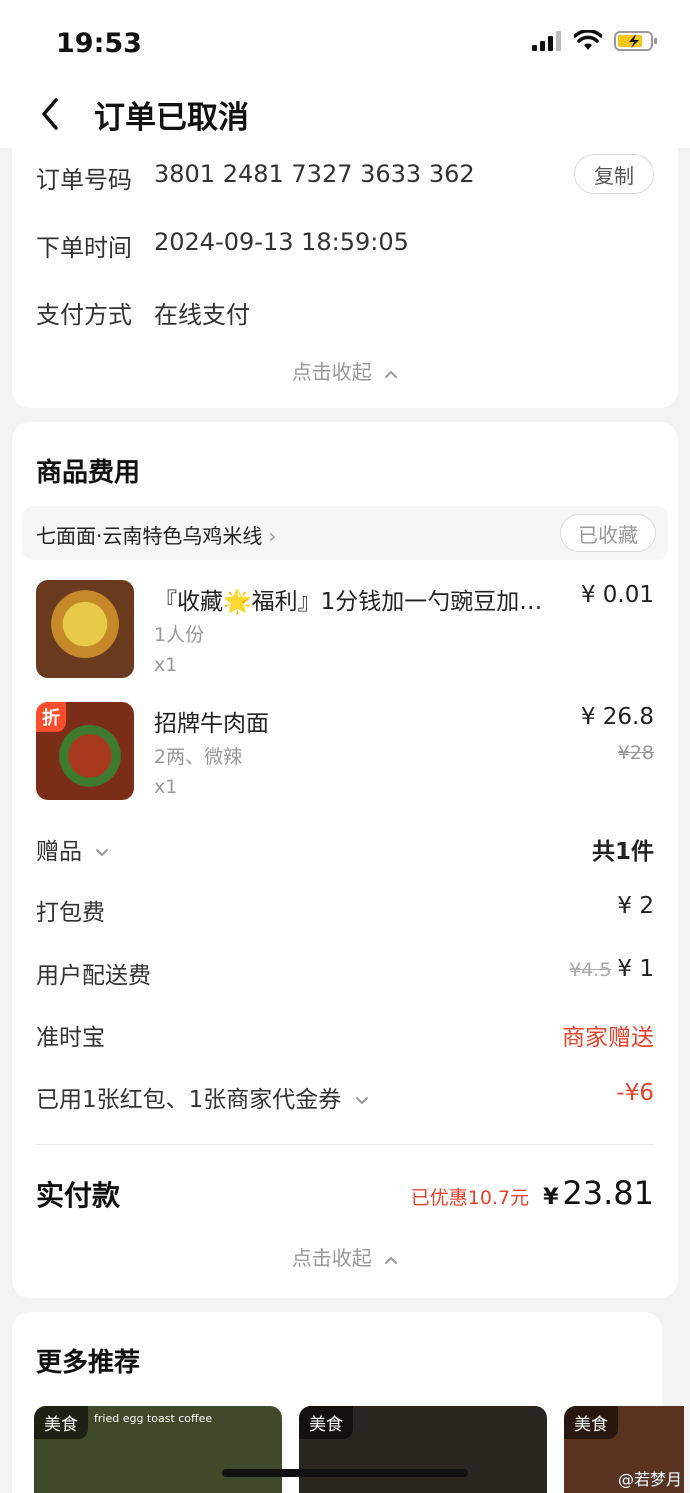 The width and height of the screenshot is (690, 1493). Describe the element at coordinates (202, 315) in the screenshot. I see `payment-value: 在线支付` at that location.